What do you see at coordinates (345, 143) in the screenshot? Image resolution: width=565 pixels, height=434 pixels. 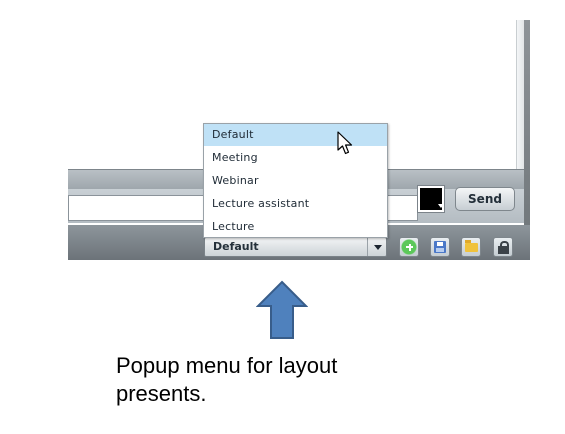 I see `mouse-cursor-icon` at bounding box center [345, 143].